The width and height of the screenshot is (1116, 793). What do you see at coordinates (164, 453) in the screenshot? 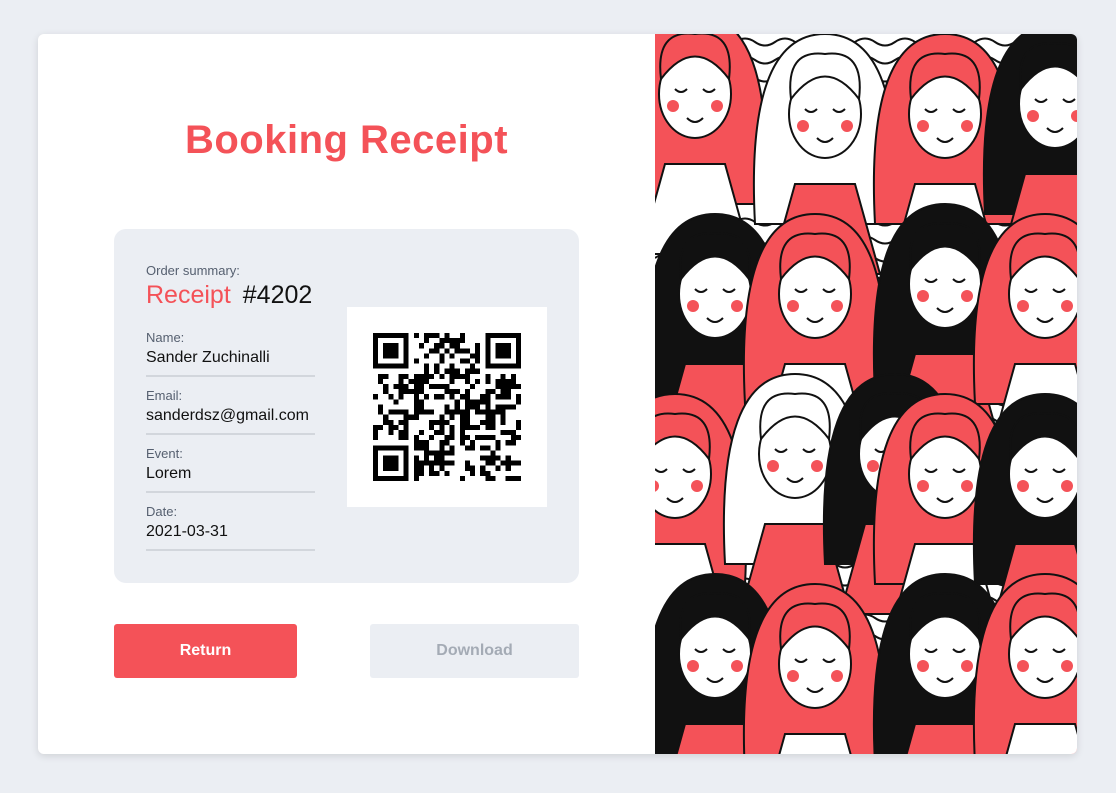
I see `event-label: Event:` at bounding box center [164, 453].